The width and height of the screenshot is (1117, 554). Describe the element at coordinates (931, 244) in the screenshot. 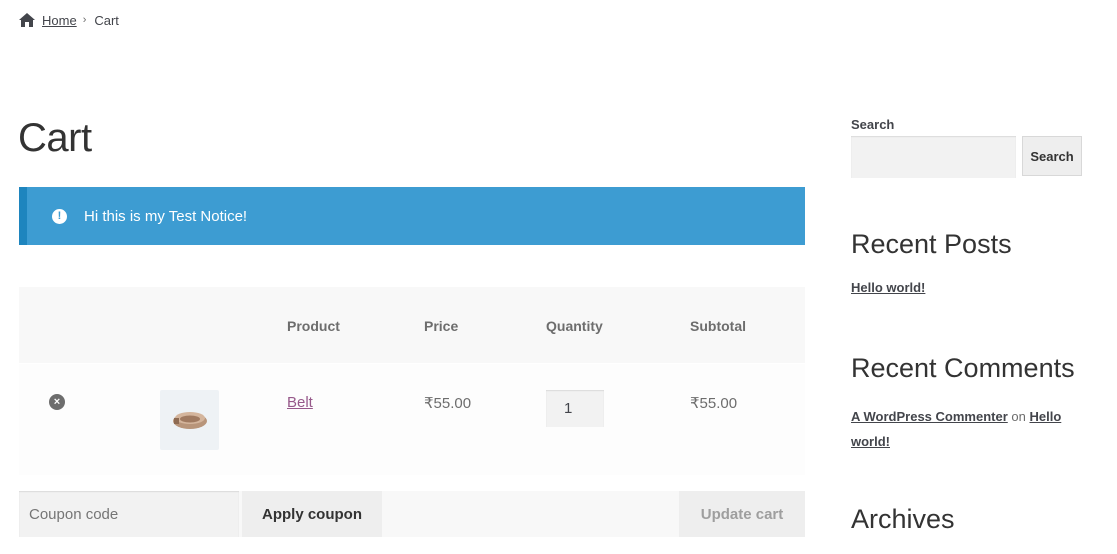

I see `recent-posts-title: Recent Posts` at that location.